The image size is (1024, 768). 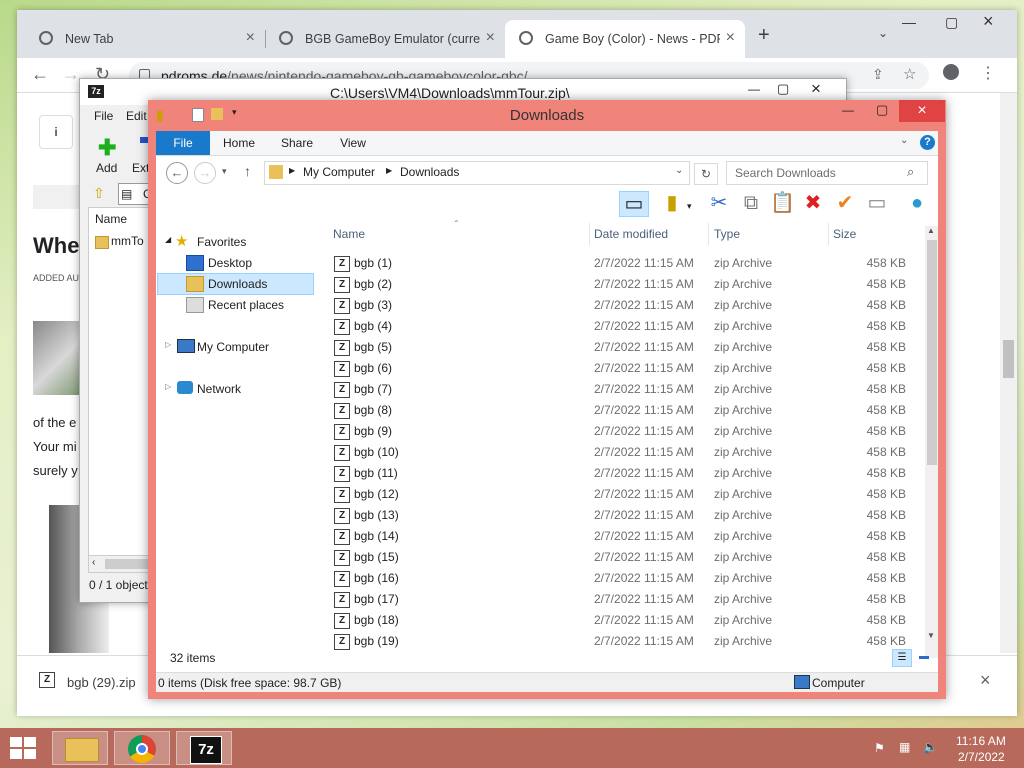 What do you see at coordinates (764, 35) in the screenshot?
I see `new-tab-button: +` at bounding box center [764, 35].